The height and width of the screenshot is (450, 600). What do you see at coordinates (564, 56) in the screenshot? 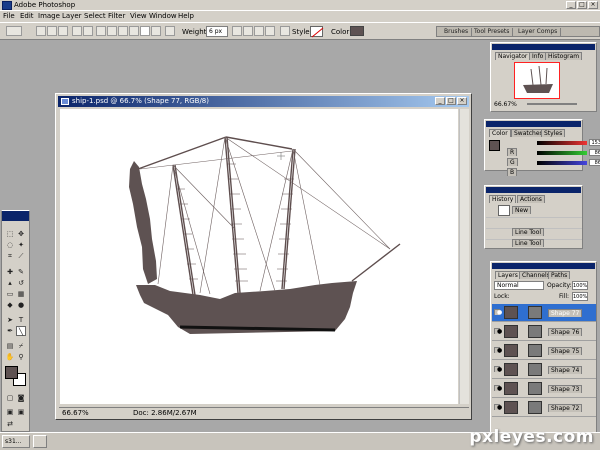
I see `tab-histogram: Histogram` at bounding box center [564, 56].